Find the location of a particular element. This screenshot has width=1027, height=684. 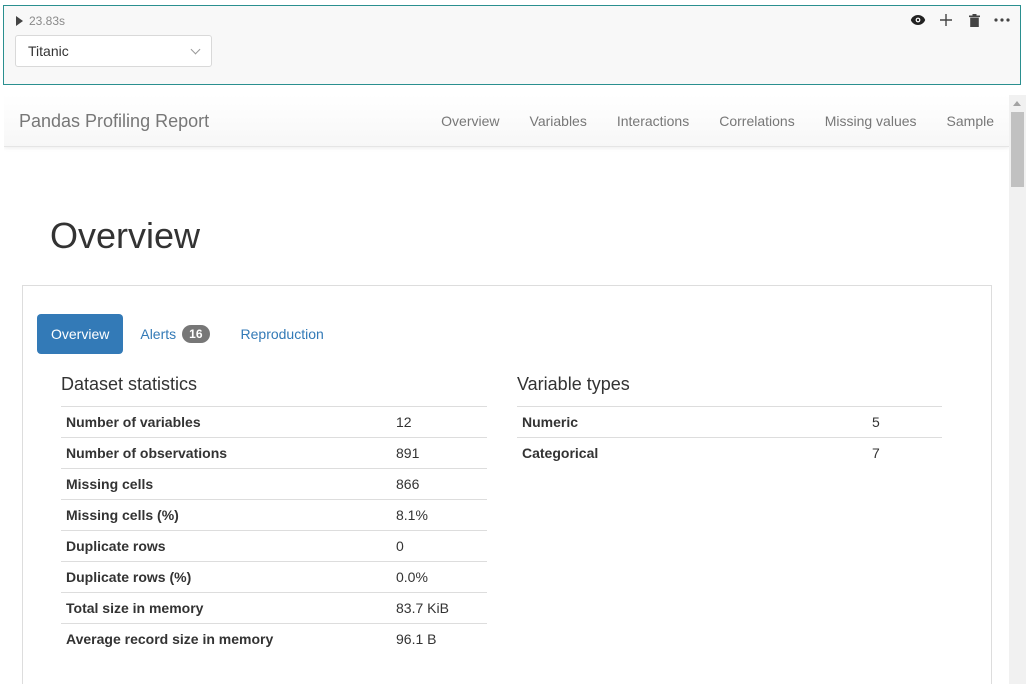

delete-icon is located at coordinates (974, 20).